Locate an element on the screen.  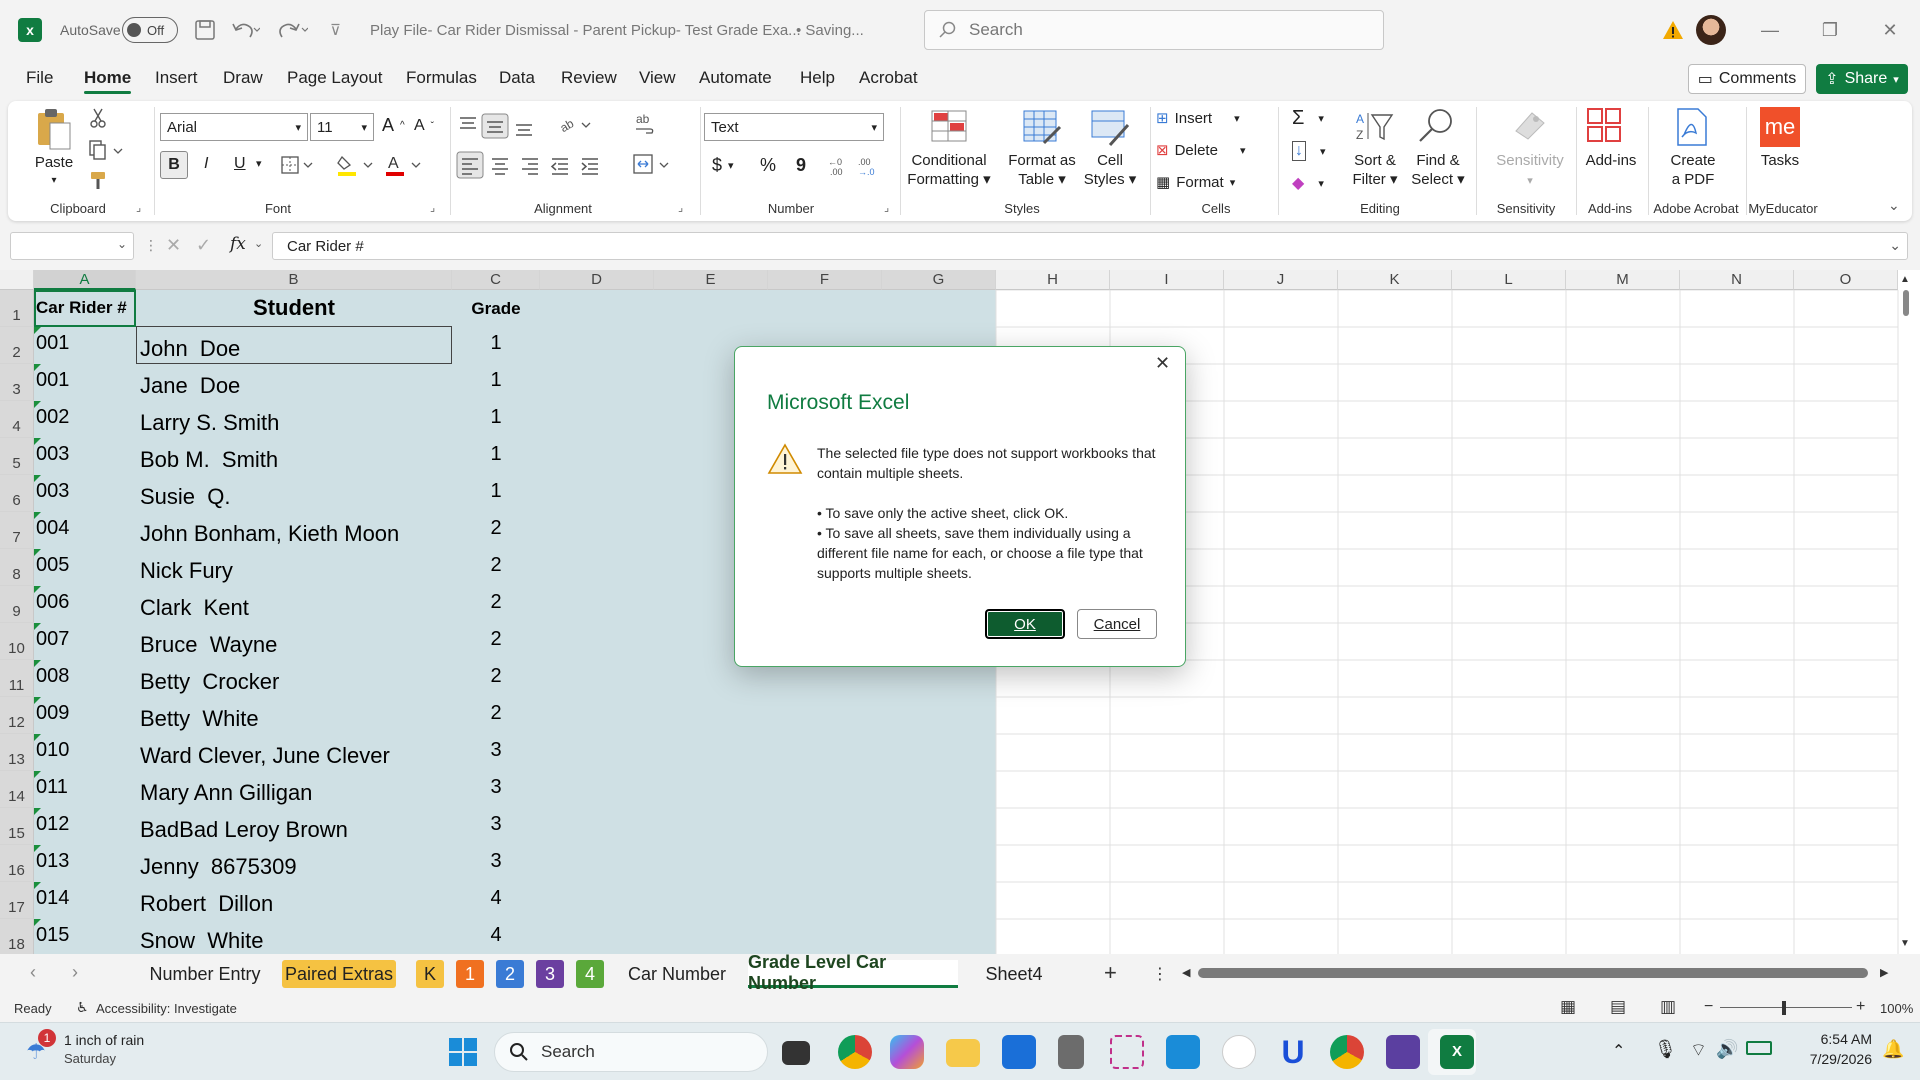
add-sheet-icon: + is located at coordinates (1110, 973).